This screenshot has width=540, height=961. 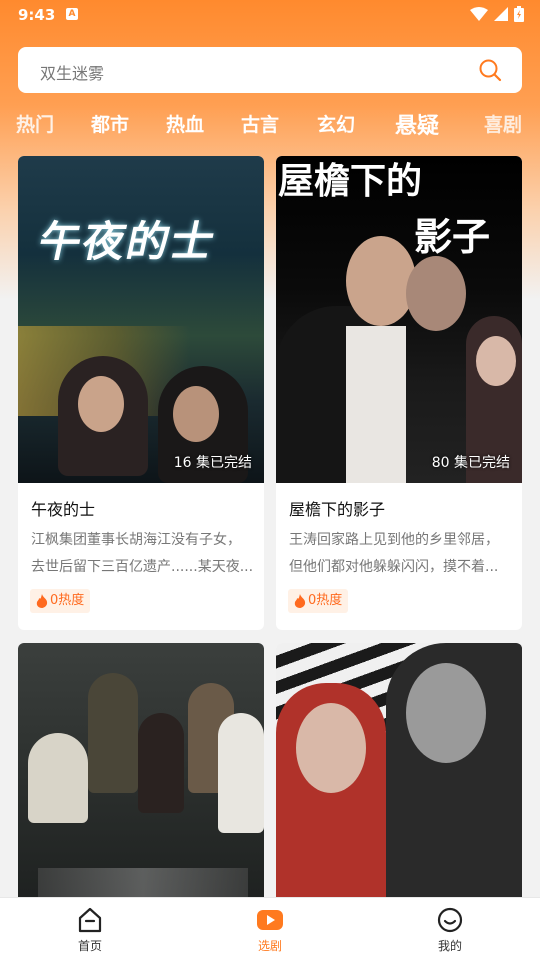 What do you see at coordinates (260, 123) in the screenshot?
I see `tab-ancient: 古言` at bounding box center [260, 123].